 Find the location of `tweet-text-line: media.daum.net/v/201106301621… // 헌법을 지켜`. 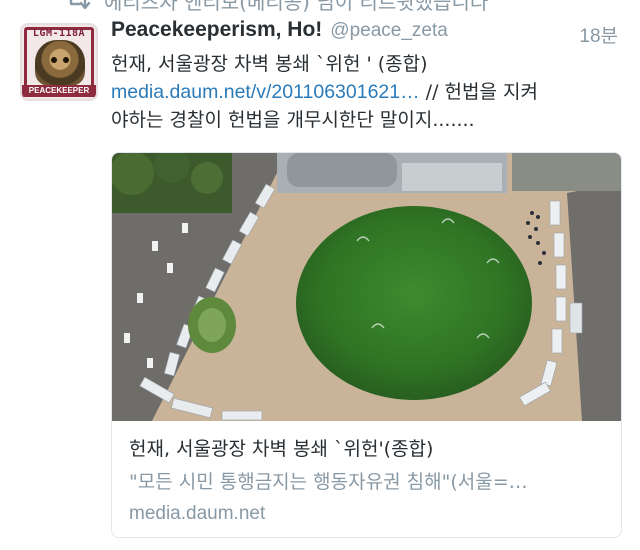

tweet-text-line: media.daum.net/v/201106301621… // 헌법을 지켜 is located at coordinates (371, 92).